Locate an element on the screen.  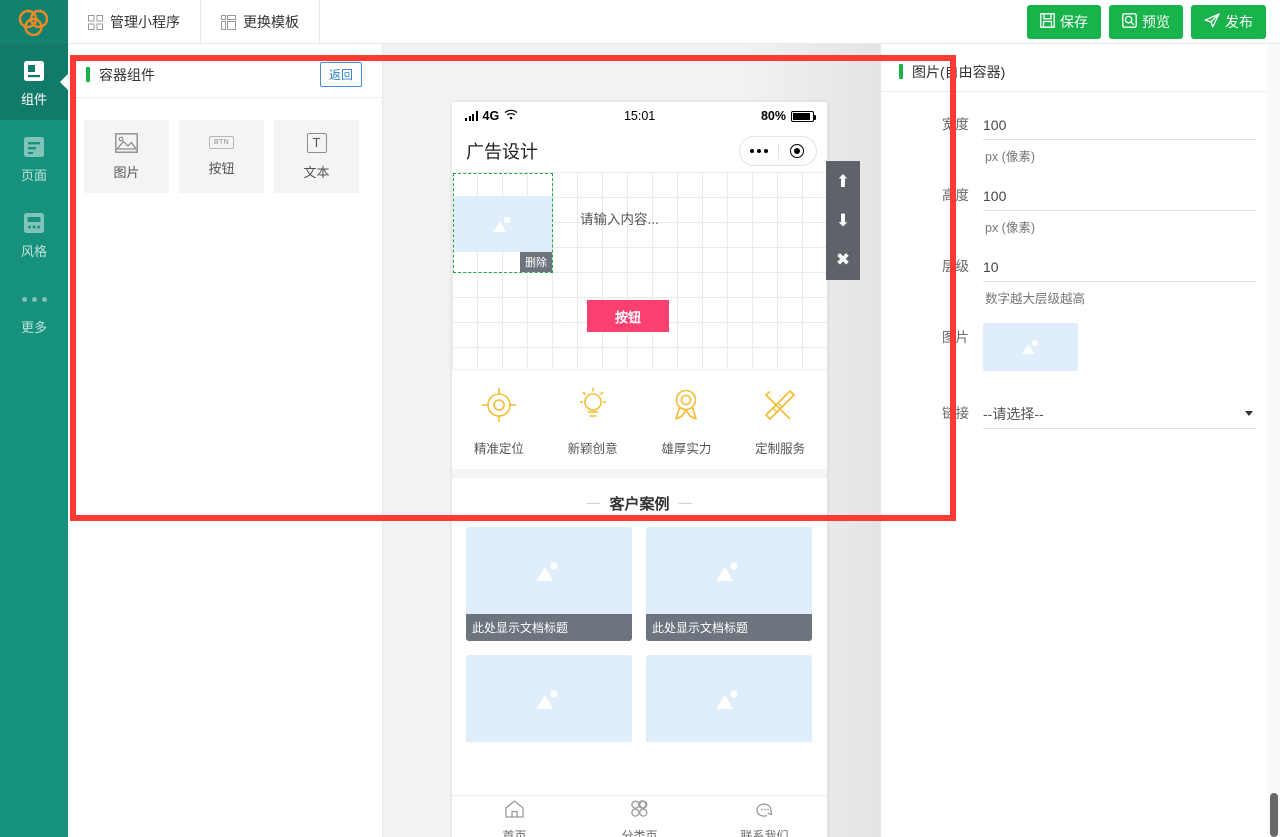
more-menu-button is located at coordinates (759, 151).